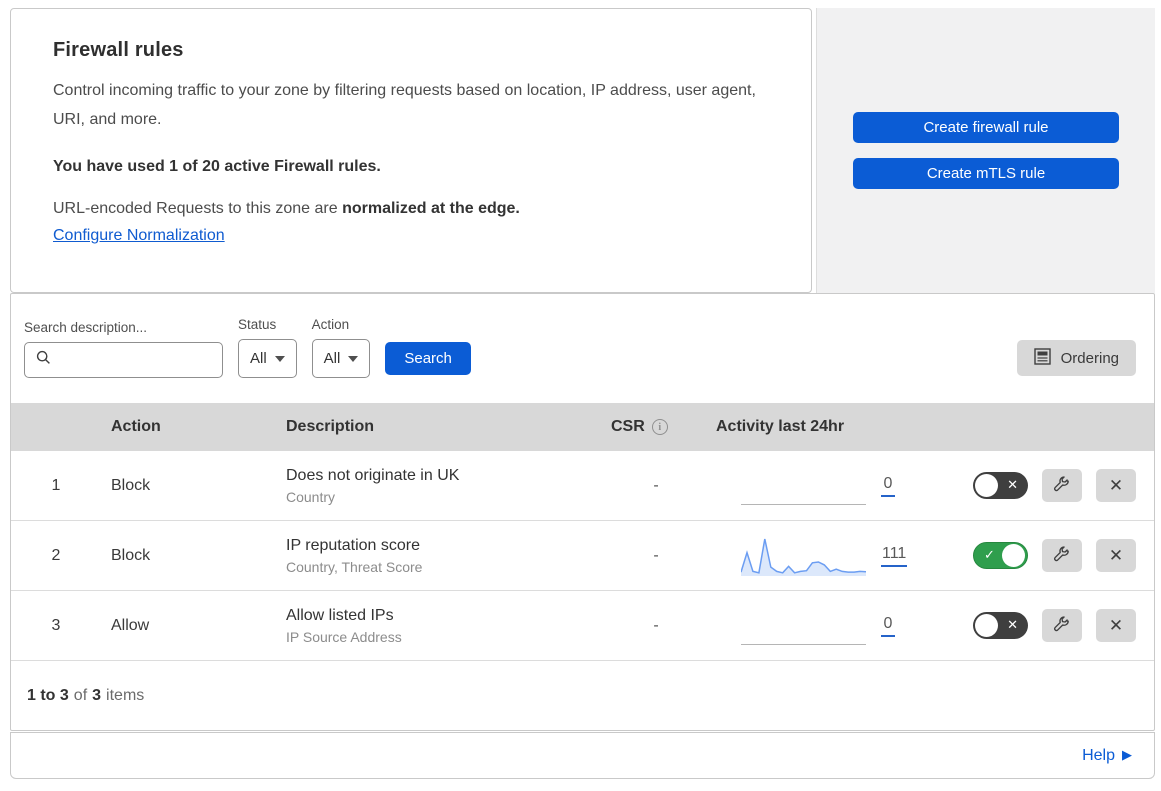 This screenshot has width=1161, height=791. Describe the element at coordinates (198, 208) in the screenshot. I see `normalization-text: URL-encoded Requests to this zone are` at that location.